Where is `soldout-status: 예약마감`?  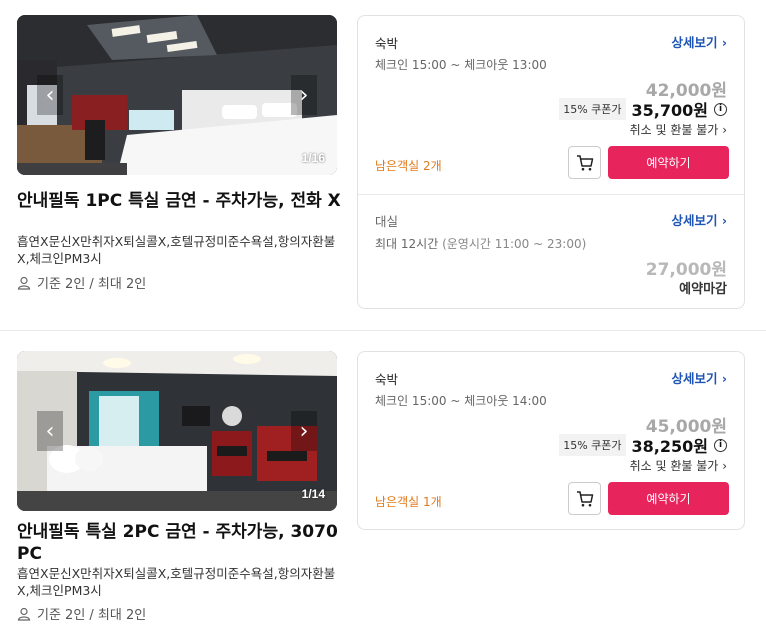 soldout-status: 예약마감 is located at coordinates (703, 289).